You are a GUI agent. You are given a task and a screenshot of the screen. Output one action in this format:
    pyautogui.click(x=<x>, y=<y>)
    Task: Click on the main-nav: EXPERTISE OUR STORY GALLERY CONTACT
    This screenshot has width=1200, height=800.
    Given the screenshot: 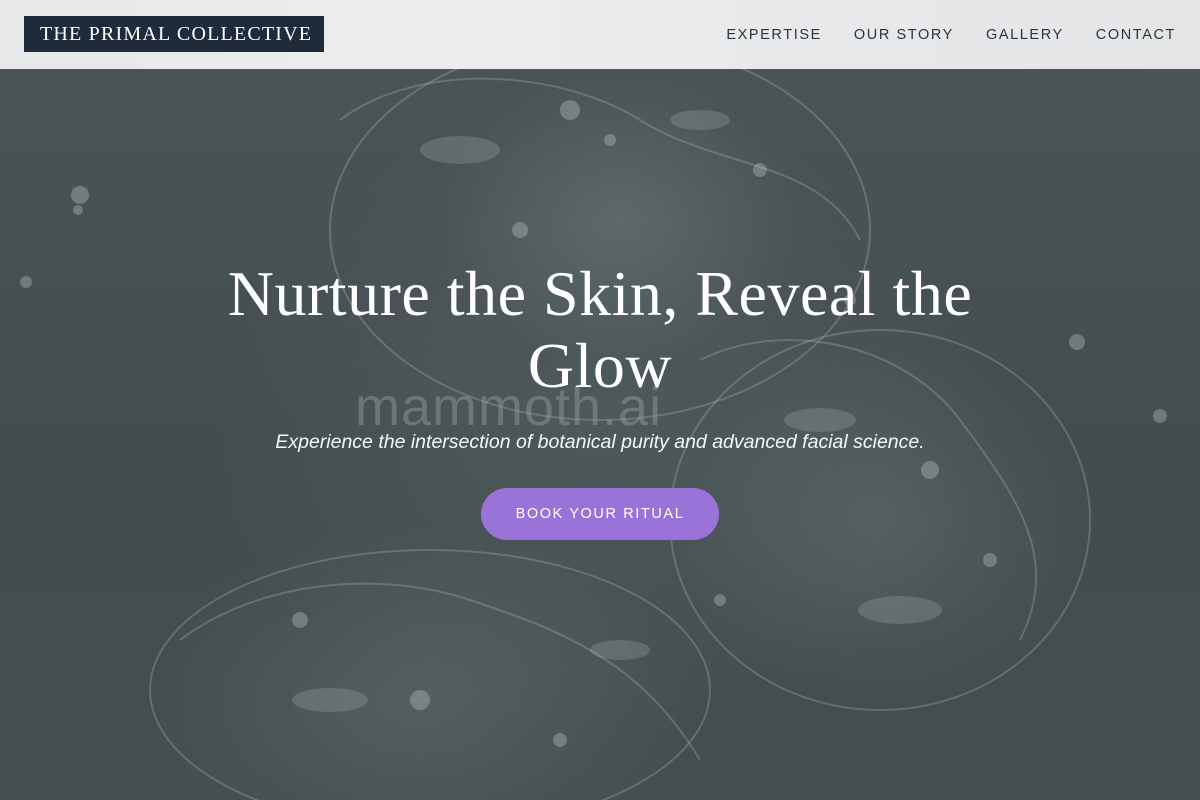 What is the action you would take?
    pyautogui.click(x=951, y=34)
    